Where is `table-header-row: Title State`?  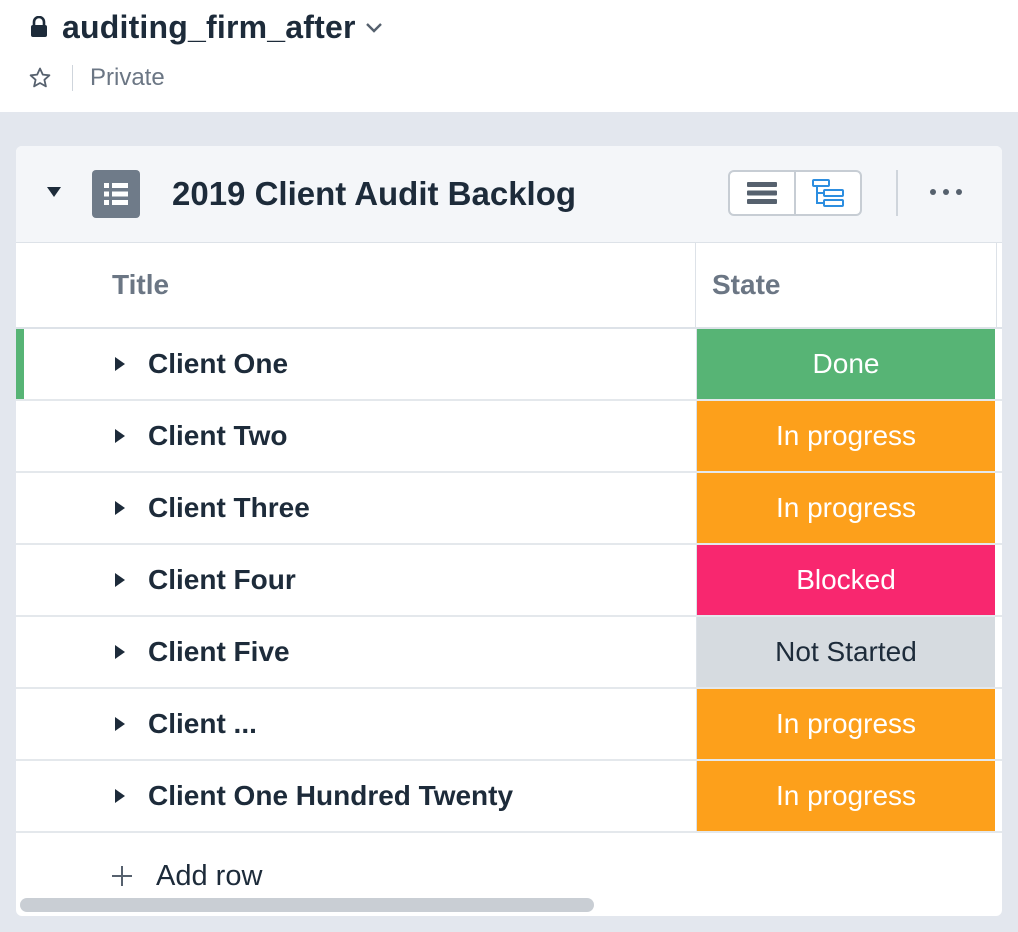
table-header-row: Title State is located at coordinates (509, 286).